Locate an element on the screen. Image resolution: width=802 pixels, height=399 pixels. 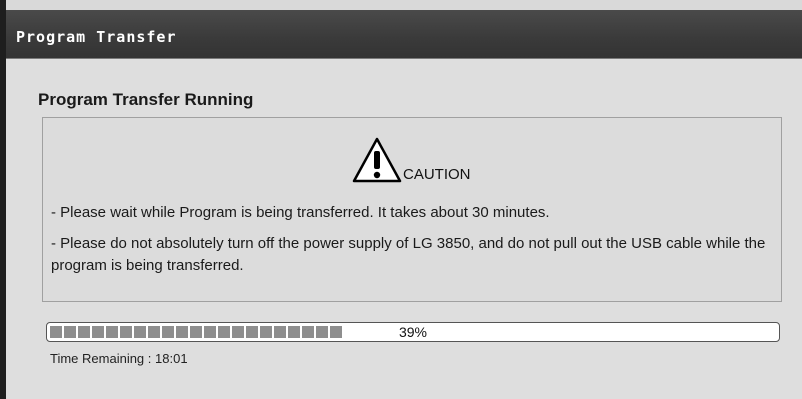
dialog-heading: Program Transfer Running is located at coordinates (146, 99).